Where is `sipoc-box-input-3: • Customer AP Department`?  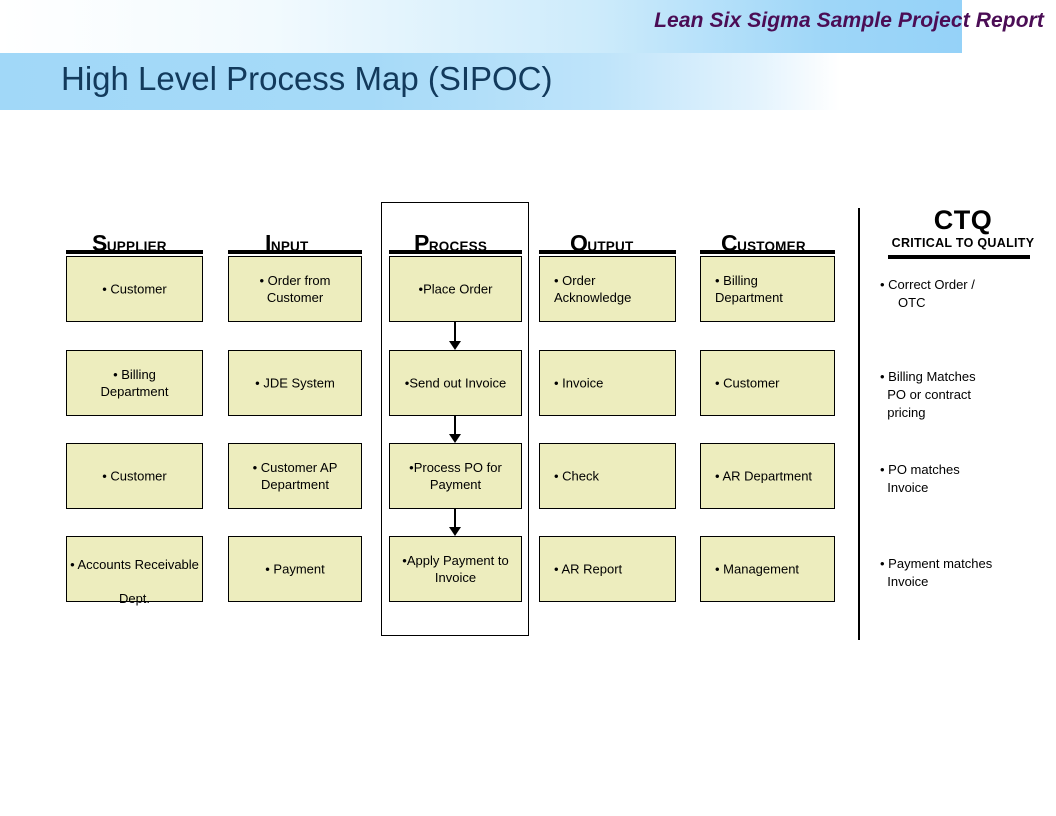 sipoc-box-input-3: • Customer AP Department is located at coordinates (295, 476).